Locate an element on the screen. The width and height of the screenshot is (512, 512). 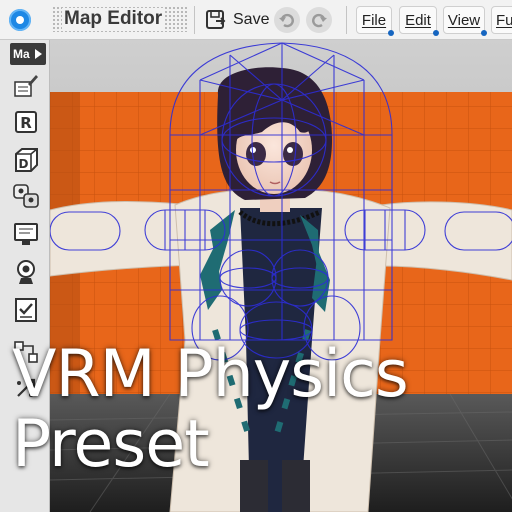
sidebar-tab-label: Ma is located at coordinates (21, 54).